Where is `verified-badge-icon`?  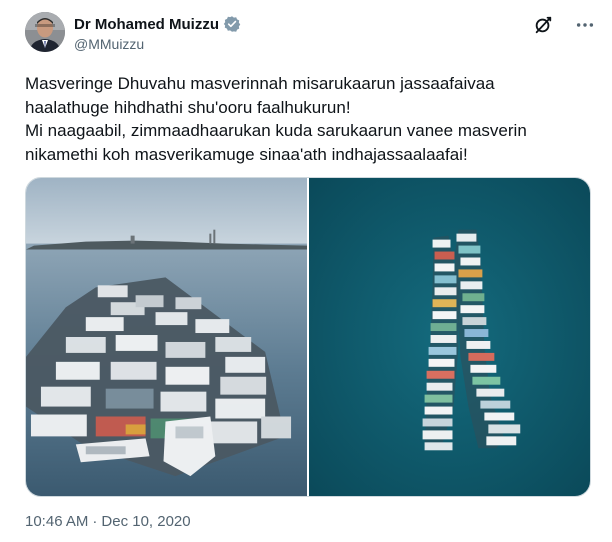 verified-badge-icon is located at coordinates (232, 24).